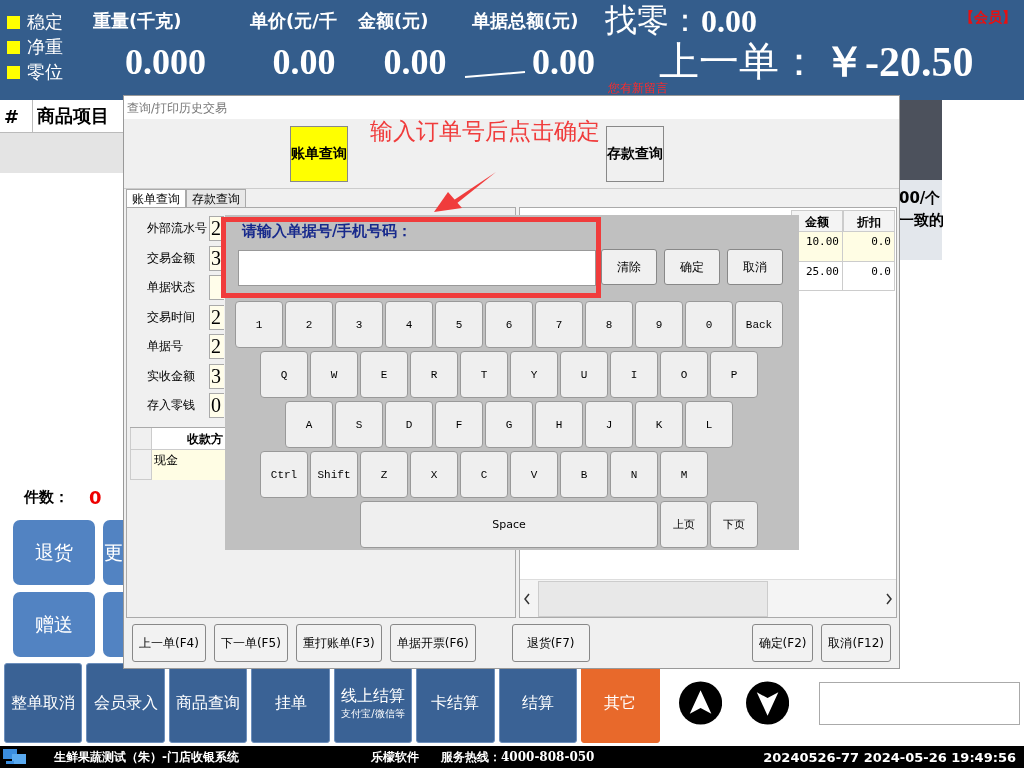  Describe the element at coordinates (609, 424) in the screenshot. I see `keyboard-key: J` at that location.